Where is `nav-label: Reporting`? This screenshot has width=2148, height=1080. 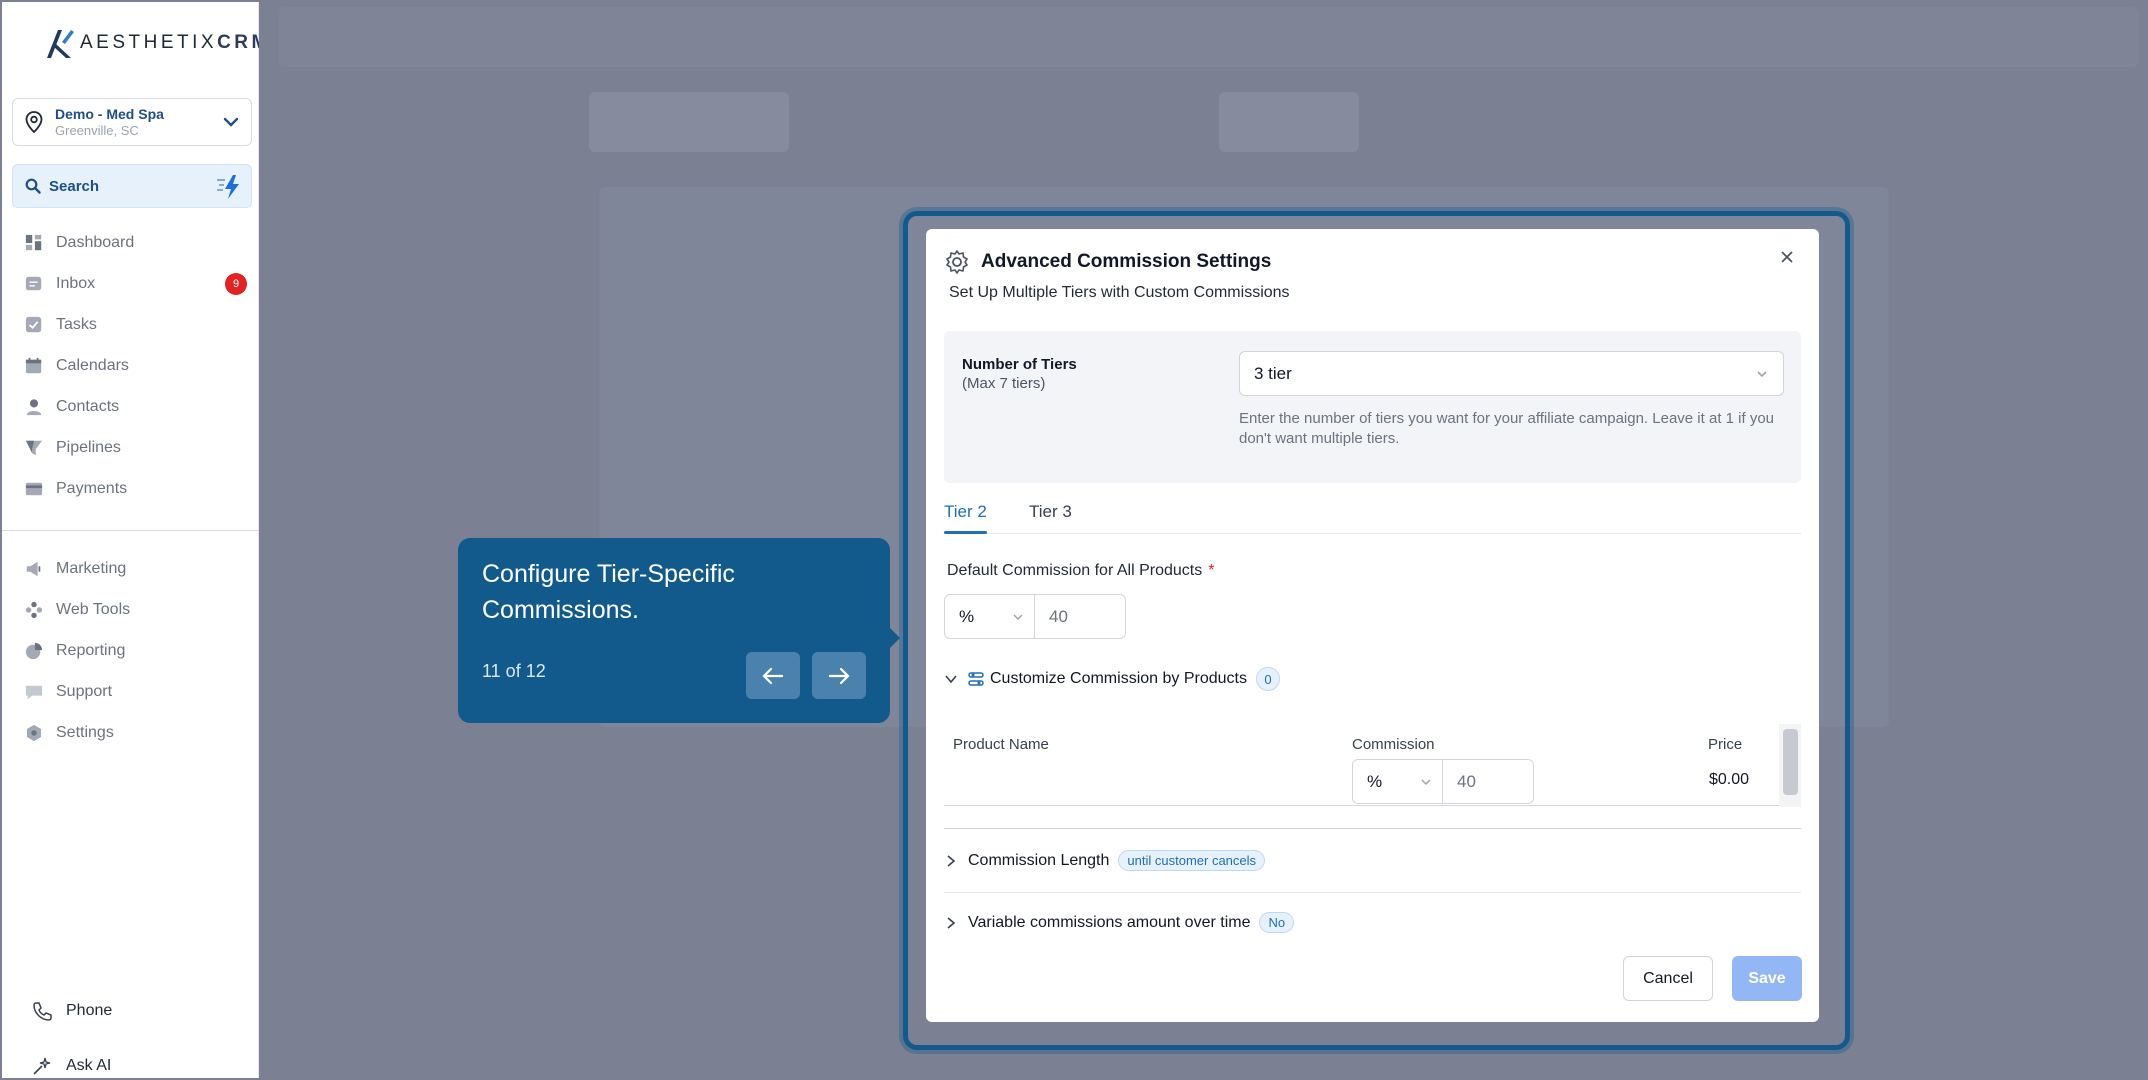 nav-label: Reporting is located at coordinates (91, 650).